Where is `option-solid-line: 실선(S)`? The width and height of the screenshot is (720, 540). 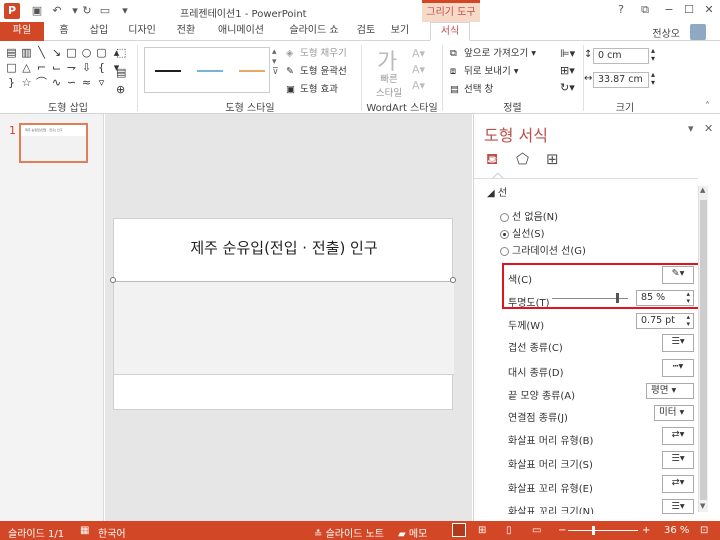
option-solid-line: 실선(S) is located at coordinates (522, 232).